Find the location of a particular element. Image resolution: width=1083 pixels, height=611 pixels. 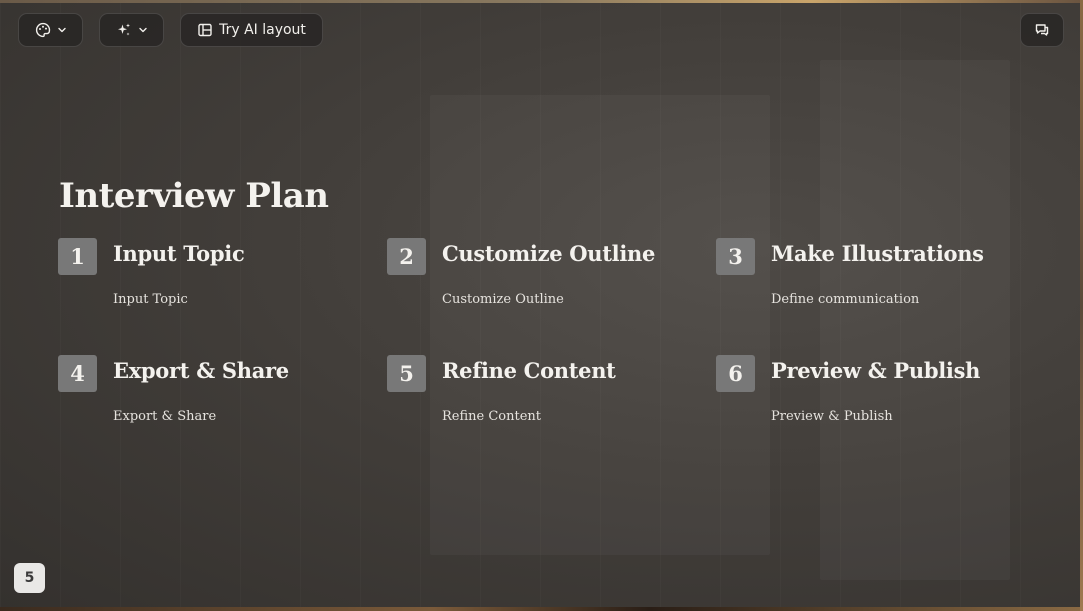

step-description: Preview & Publish is located at coordinates (832, 416).